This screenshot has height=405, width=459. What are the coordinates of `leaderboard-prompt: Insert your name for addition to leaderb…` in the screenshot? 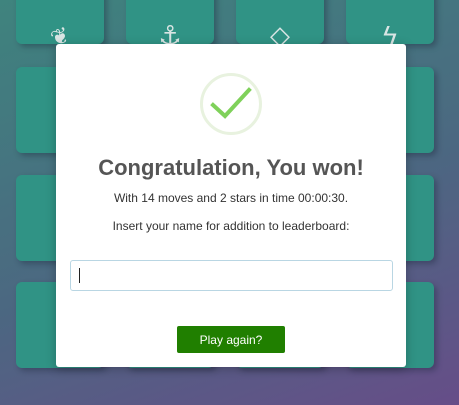 It's located at (231, 226).